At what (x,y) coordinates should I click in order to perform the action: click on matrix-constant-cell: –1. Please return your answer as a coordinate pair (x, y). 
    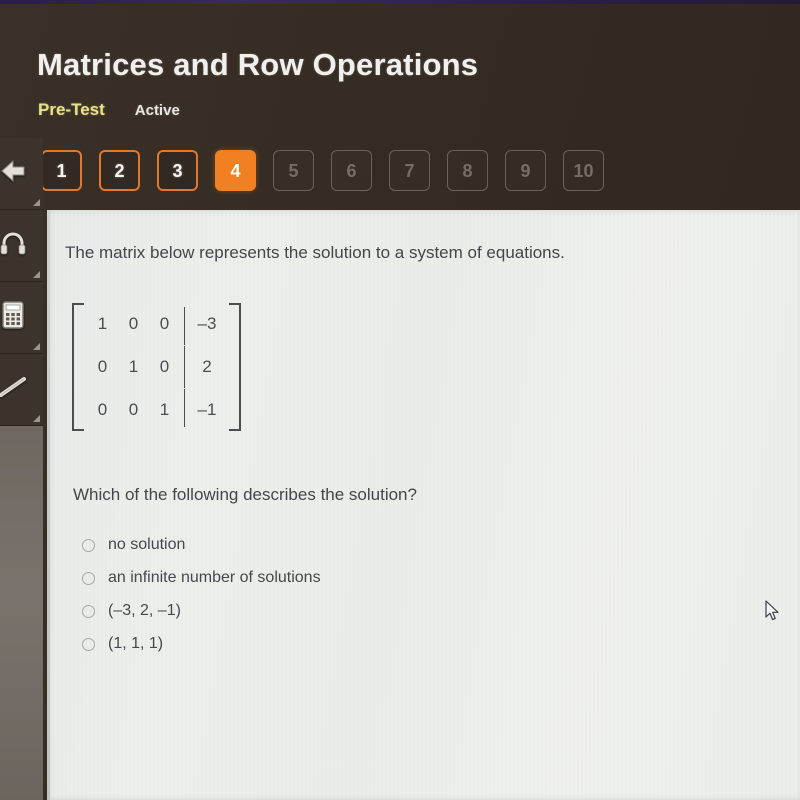
    Looking at the image, I should click on (207, 409).